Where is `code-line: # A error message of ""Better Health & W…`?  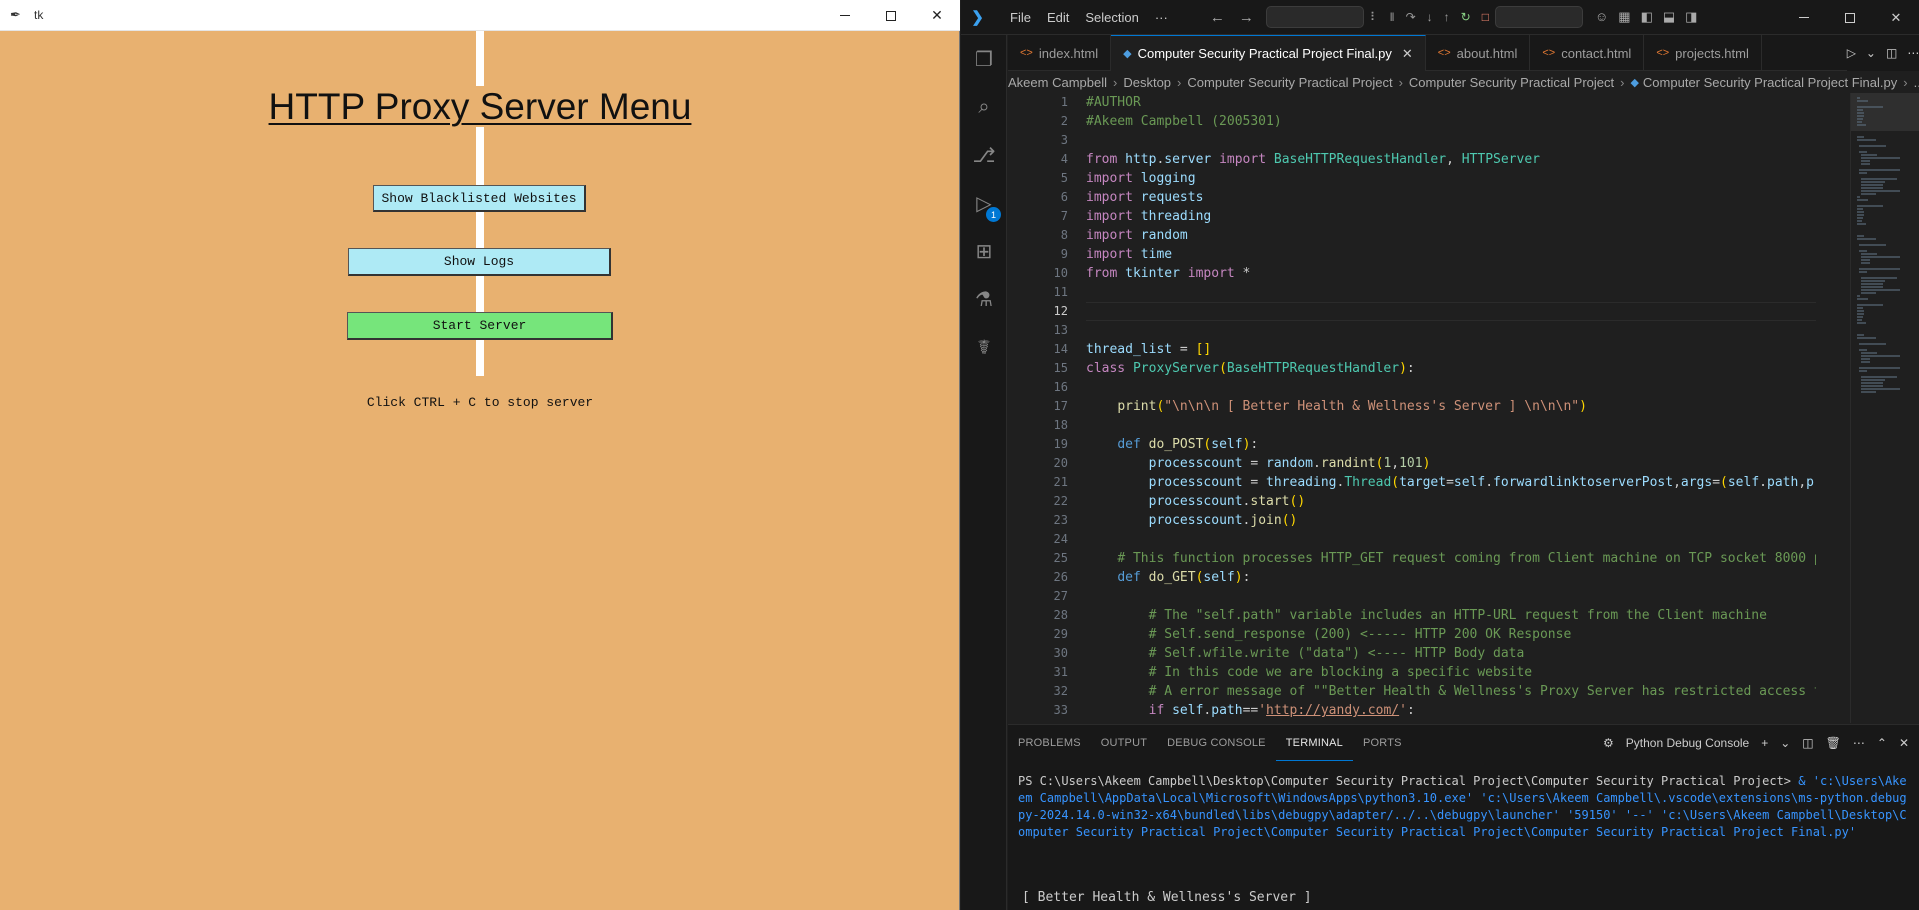 code-line: # A error message of ""Better Health & W… is located at coordinates (1451, 691).